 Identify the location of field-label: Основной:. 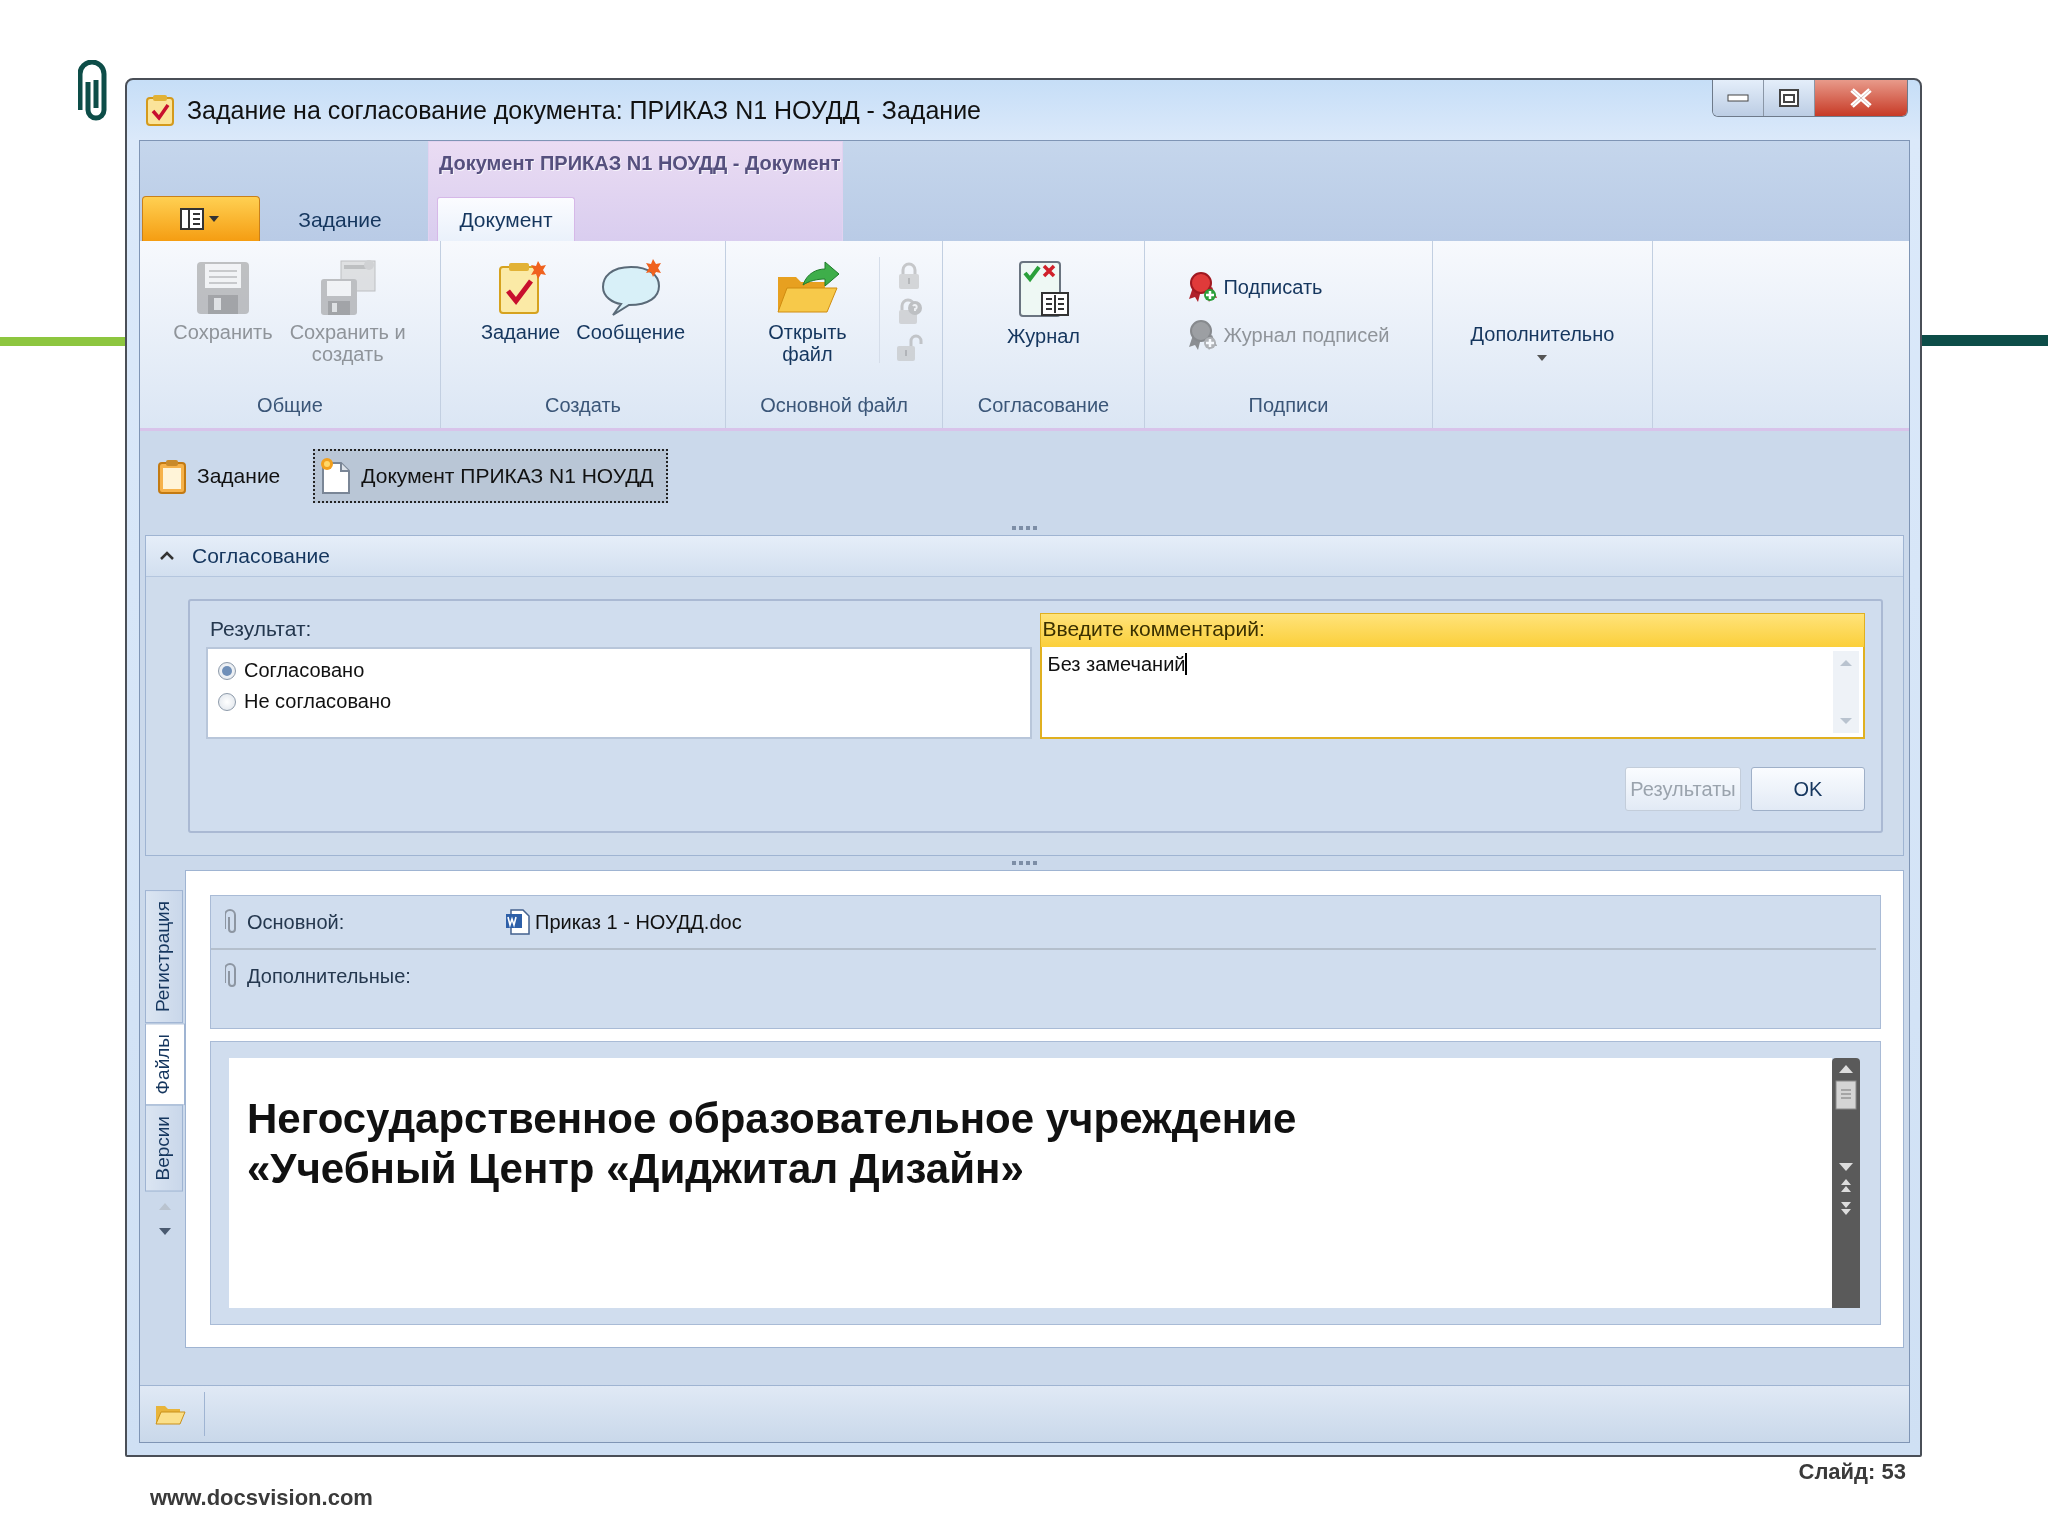
(296, 922).